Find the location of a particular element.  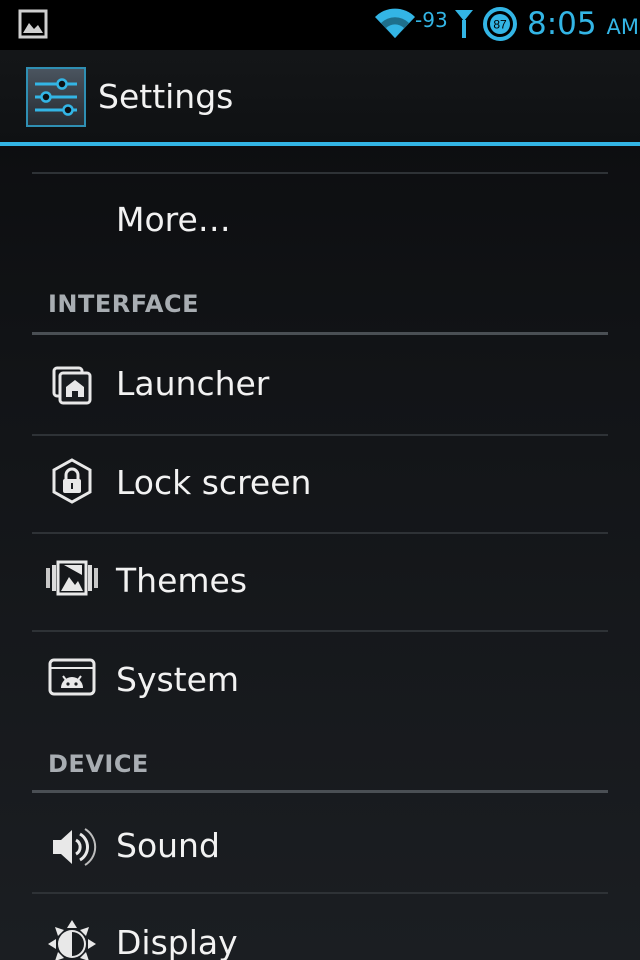

clock-ampm: AM is located at coordinates (622, 27).